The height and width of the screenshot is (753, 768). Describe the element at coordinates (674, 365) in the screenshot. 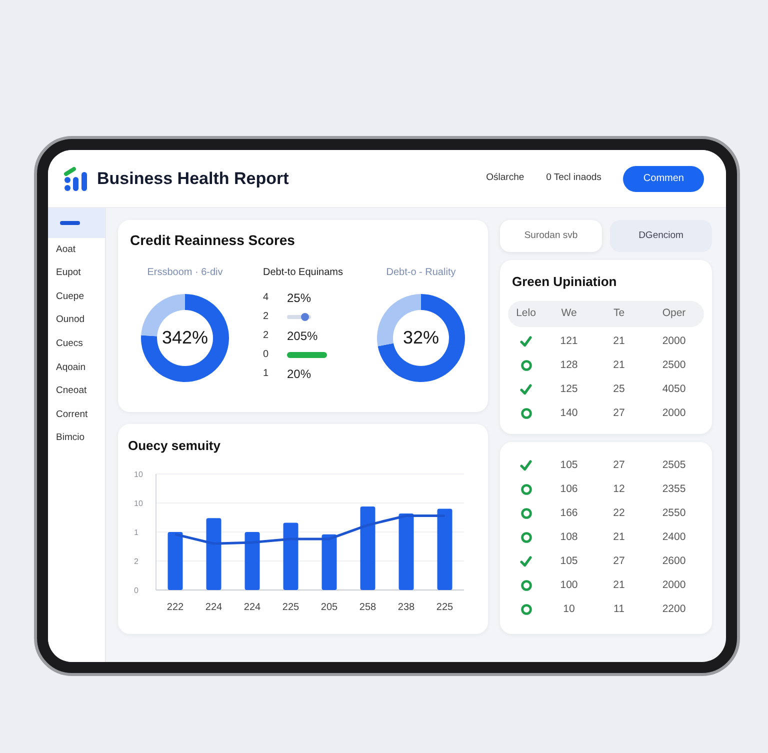

I see `table-cell-text: 2500` at that location.